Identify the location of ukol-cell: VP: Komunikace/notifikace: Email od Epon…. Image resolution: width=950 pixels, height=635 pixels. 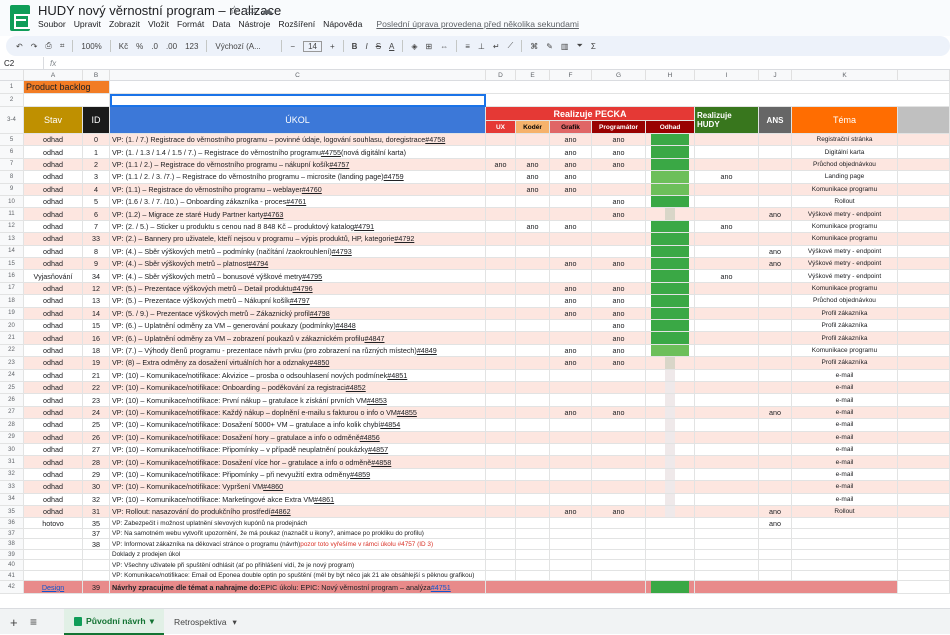
(298, 576).